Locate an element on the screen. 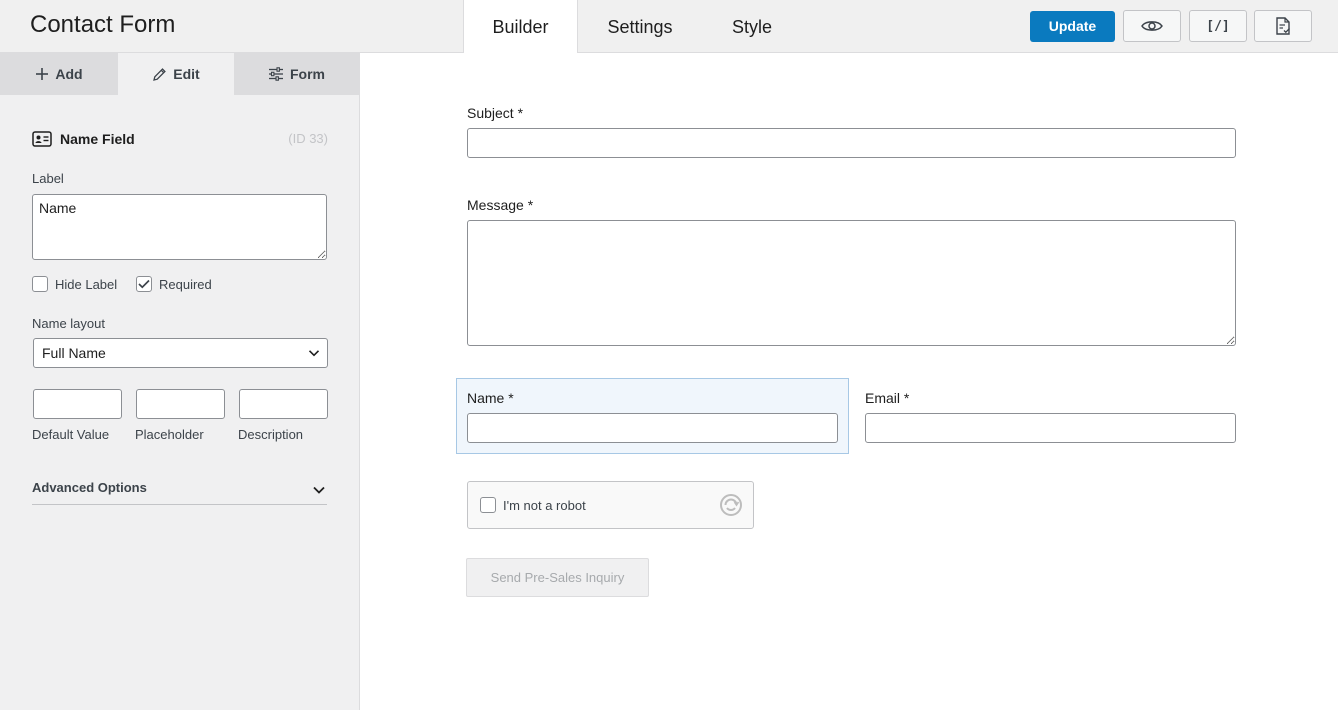 The width and height of the screenshot is (1338, 710). document-check-icon is located at coordinates (1283, 26).